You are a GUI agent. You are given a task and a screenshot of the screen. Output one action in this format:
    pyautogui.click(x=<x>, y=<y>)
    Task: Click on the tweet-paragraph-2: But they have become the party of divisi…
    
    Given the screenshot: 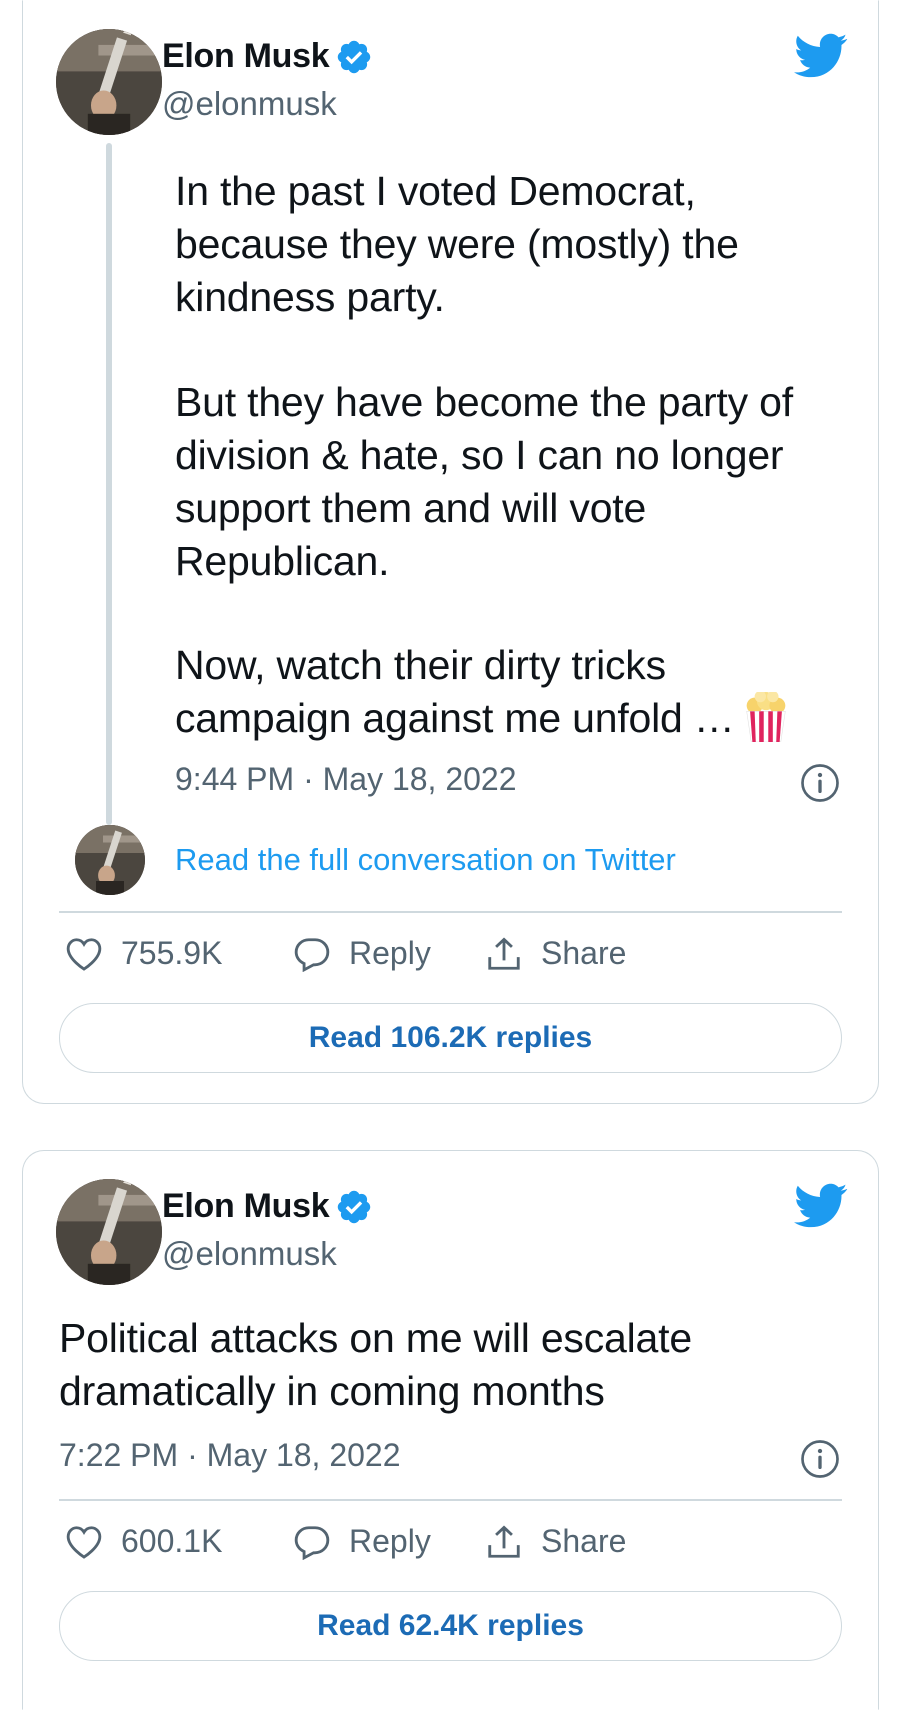 What is the action you would take?
    pyautogui.click(x=484, y=481)
    